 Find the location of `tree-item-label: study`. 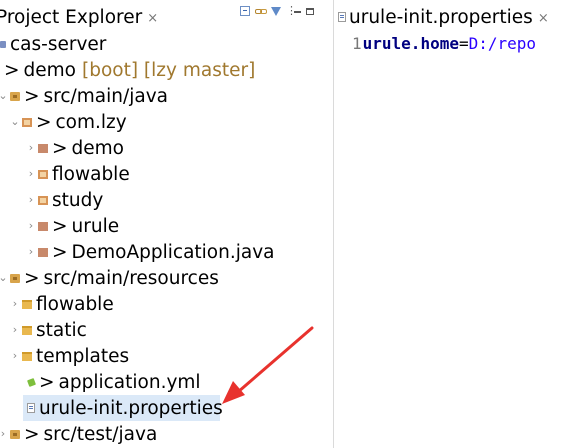

tree-item-label: study is located at coordinates (78, 200).